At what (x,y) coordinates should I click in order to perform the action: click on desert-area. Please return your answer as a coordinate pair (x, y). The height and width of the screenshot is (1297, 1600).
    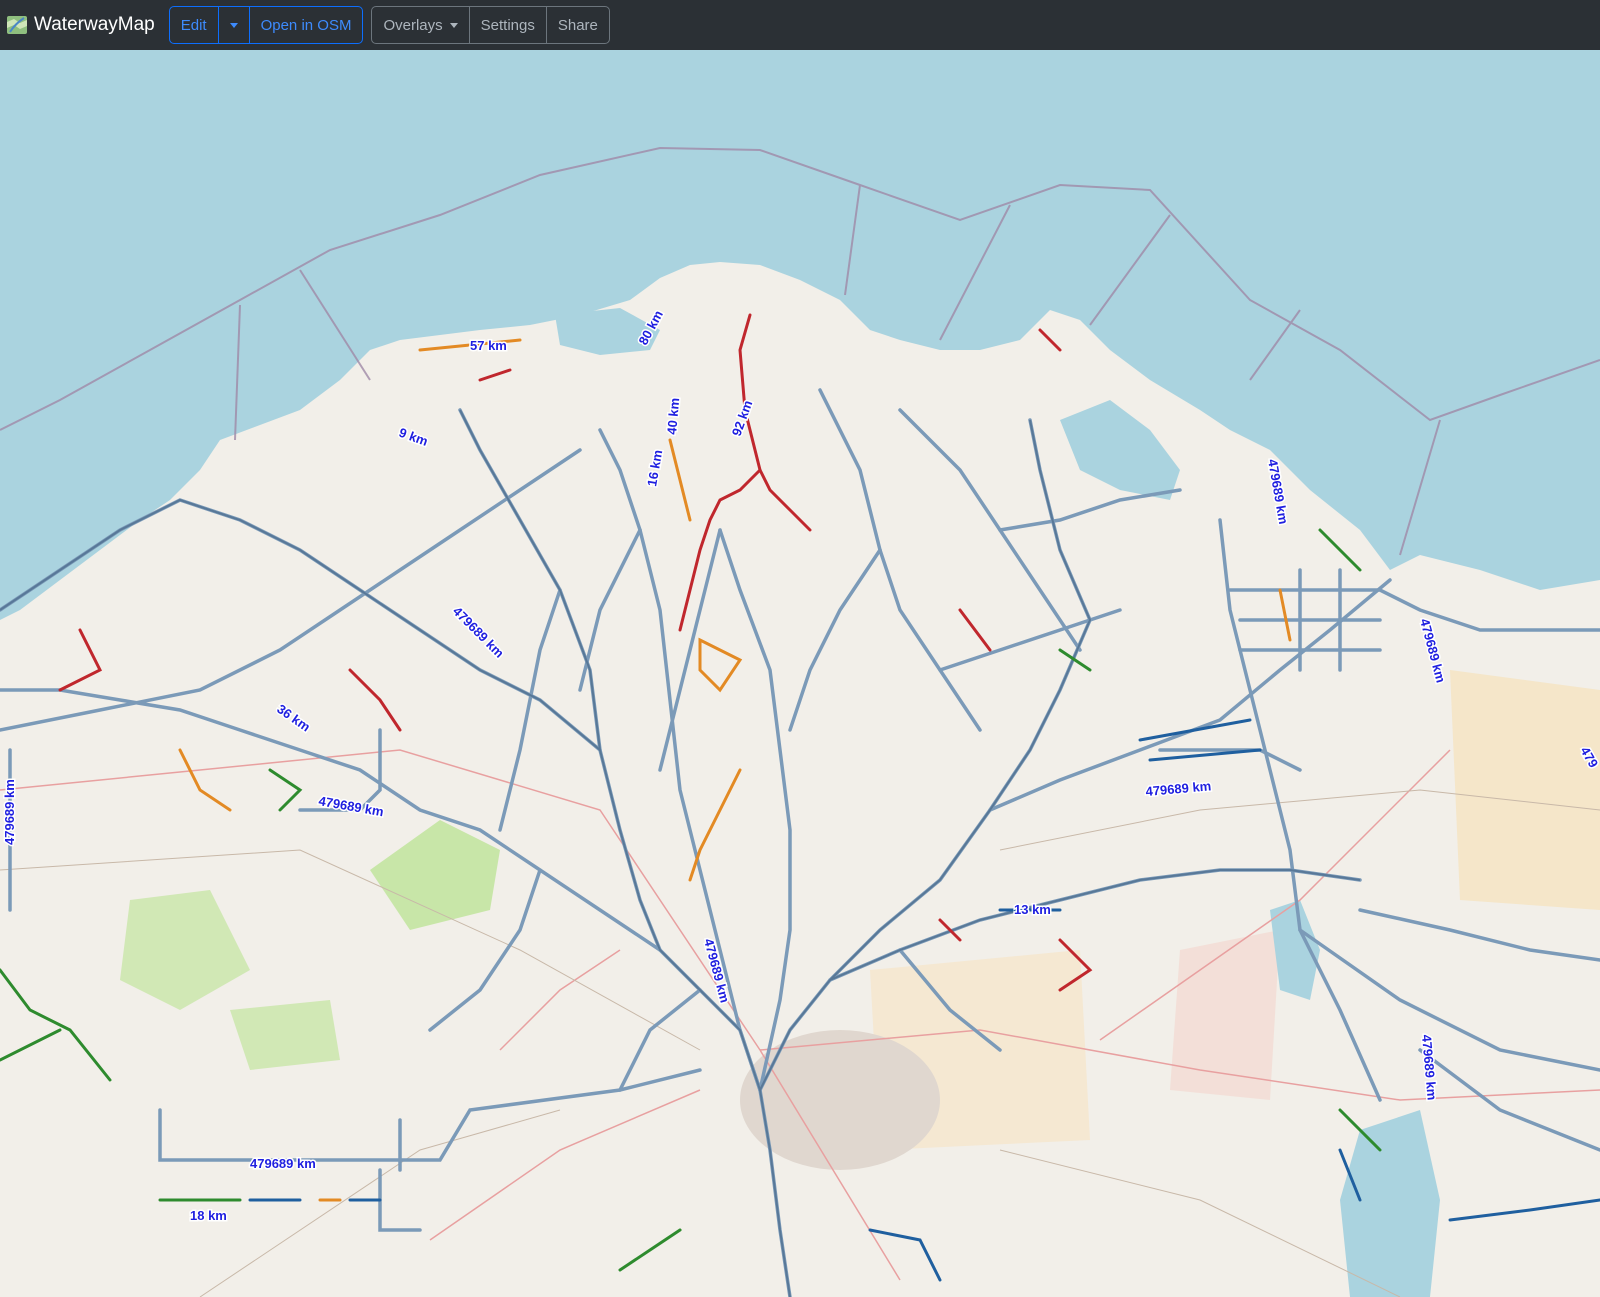
    Looking at the image, I should click on (1525, 790).